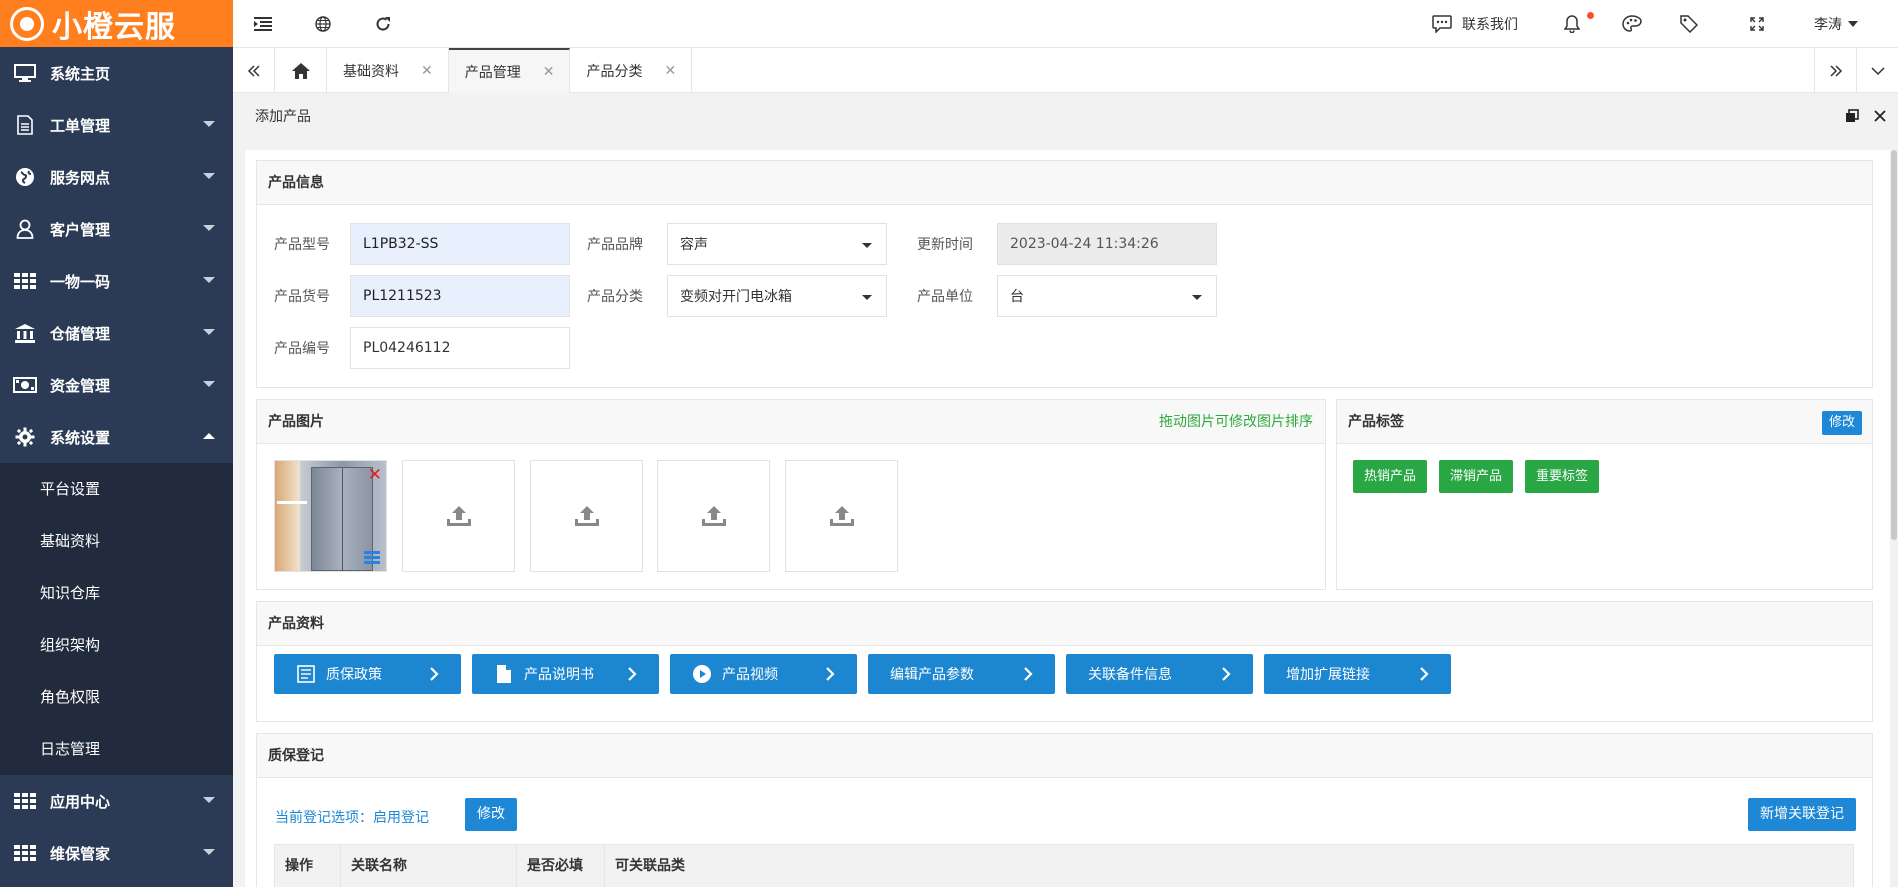  I want to click on extension-link-button: 增加扩展链接, so click(1357, 674).